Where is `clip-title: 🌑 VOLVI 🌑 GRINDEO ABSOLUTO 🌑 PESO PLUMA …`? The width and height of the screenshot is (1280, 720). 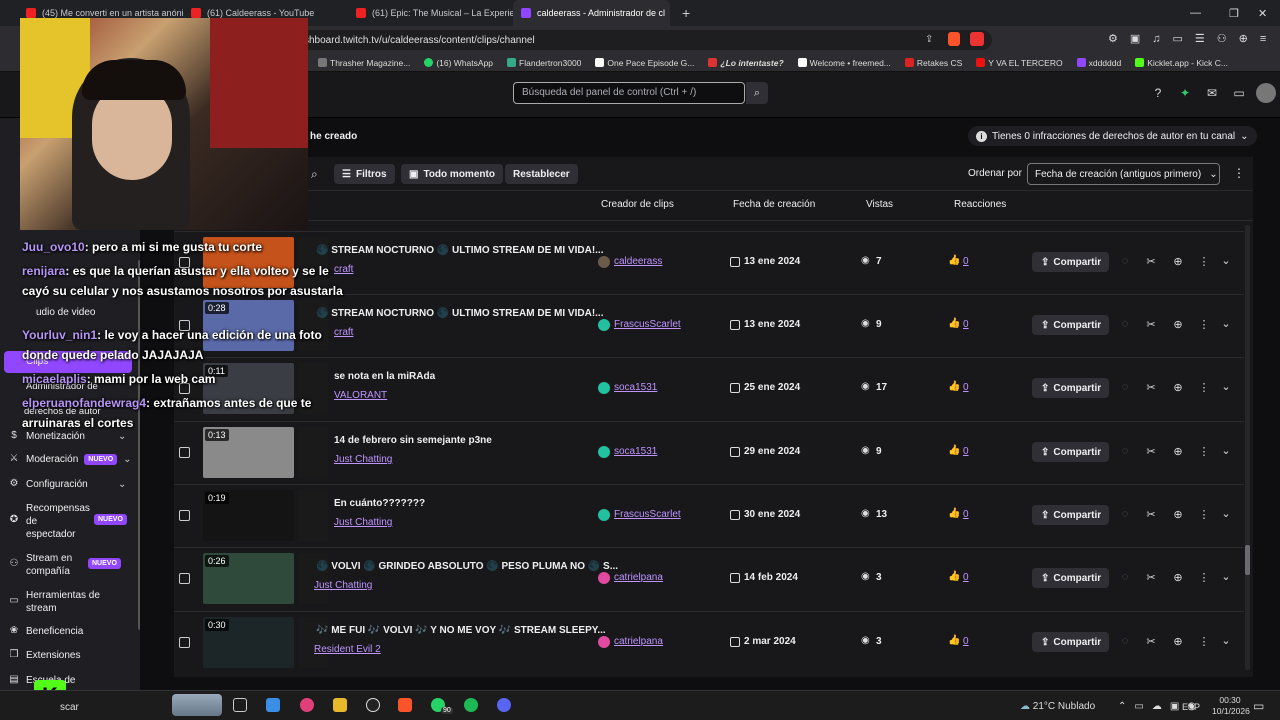
clip-title: 🌑 VOLVI 🌑 GRINDEO ABSOLUTO 🌑 PESO PLUMA … is located at coordinates (467, 566).